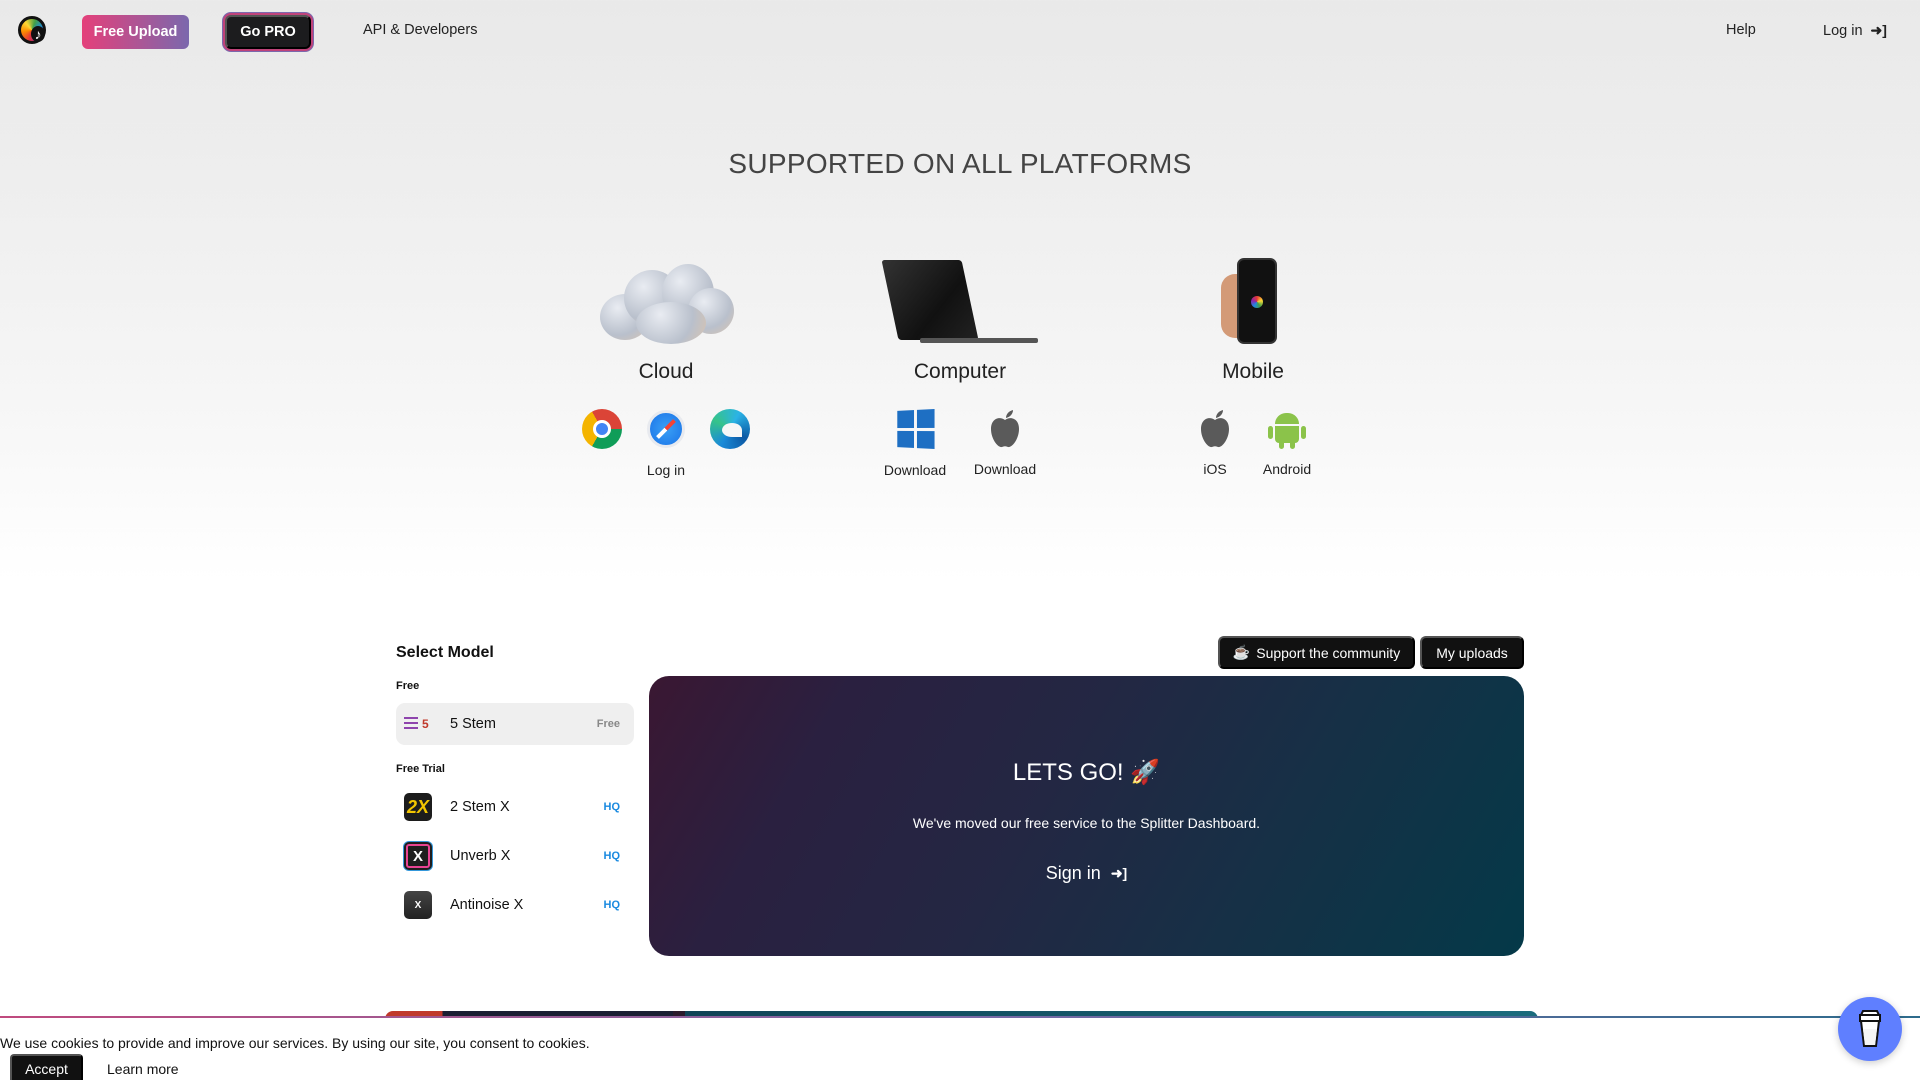 This screenshot has height=1080, width=1920. I want to click on platform-name: Mobile, so click(1253, 371).